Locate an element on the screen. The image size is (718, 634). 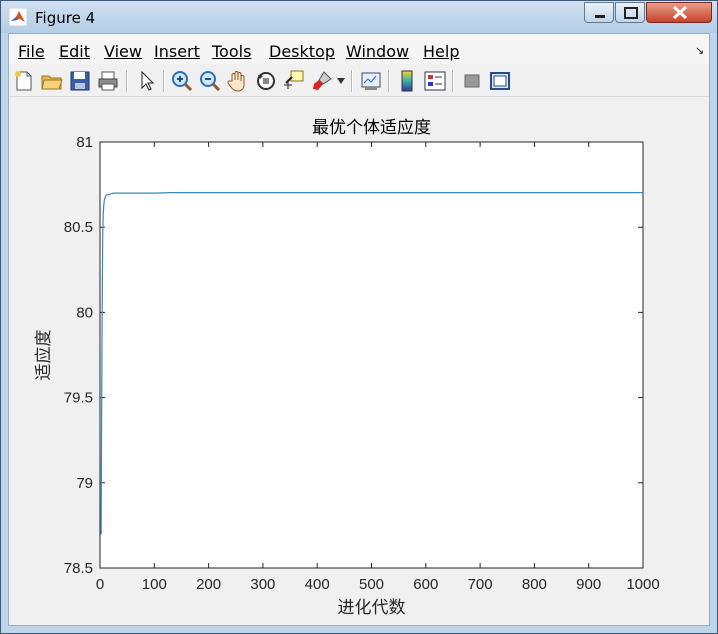
x-tick-label: 900 is located at coordinates (588, 584).